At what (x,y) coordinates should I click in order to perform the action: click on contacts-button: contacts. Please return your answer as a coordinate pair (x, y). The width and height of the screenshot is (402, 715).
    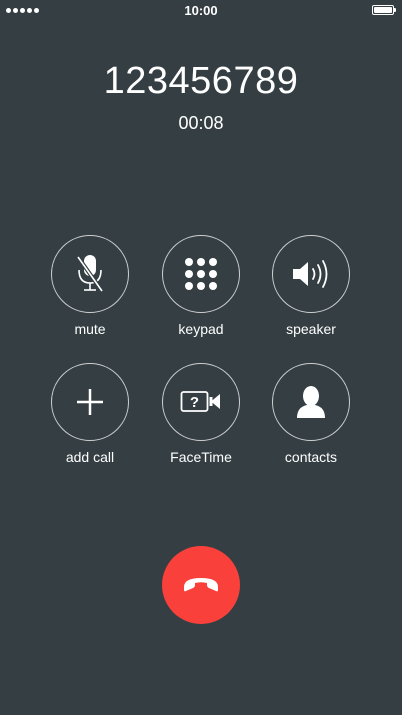
    Looking at the image, I should click on (311, 414).